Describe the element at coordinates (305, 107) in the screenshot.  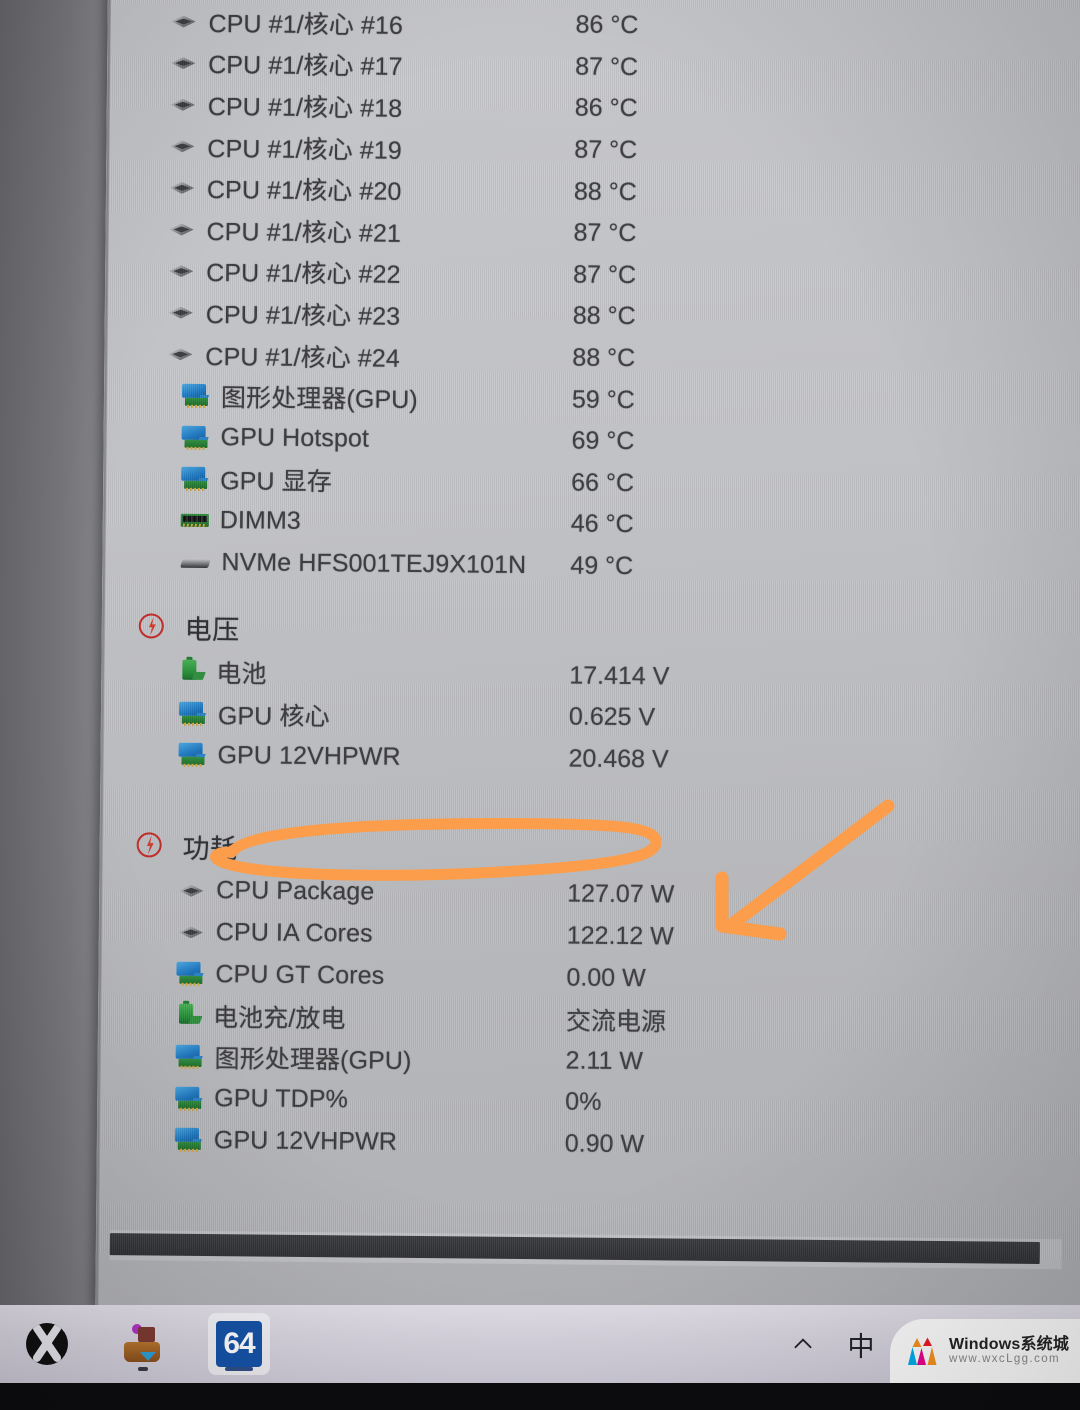
I see `sensor-label-text: CPU #1/核心 #18` at that location.